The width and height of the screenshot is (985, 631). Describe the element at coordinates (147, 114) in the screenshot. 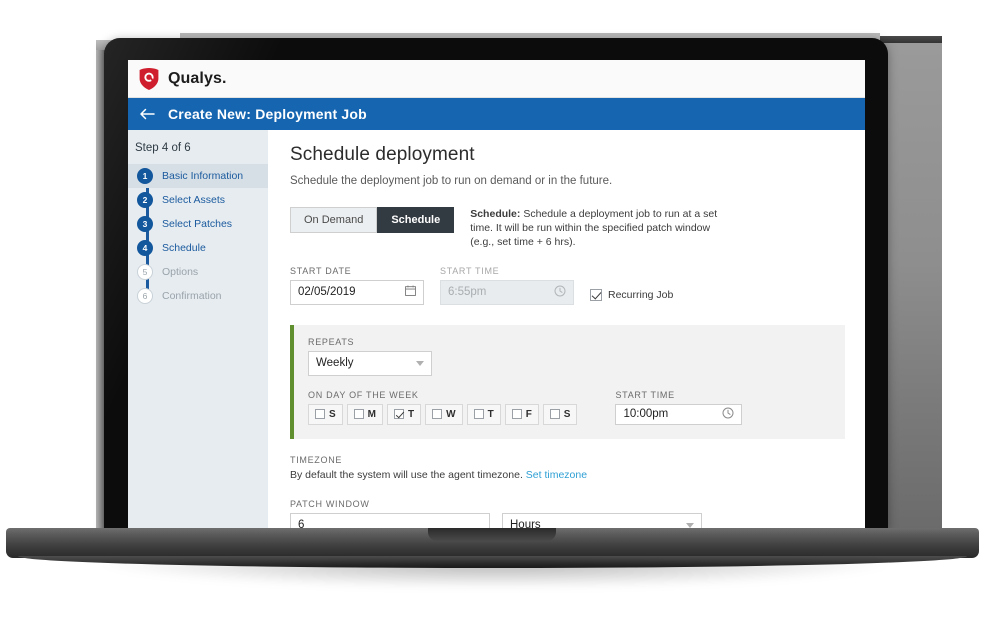

I see `back-arrow-icon` at that location.